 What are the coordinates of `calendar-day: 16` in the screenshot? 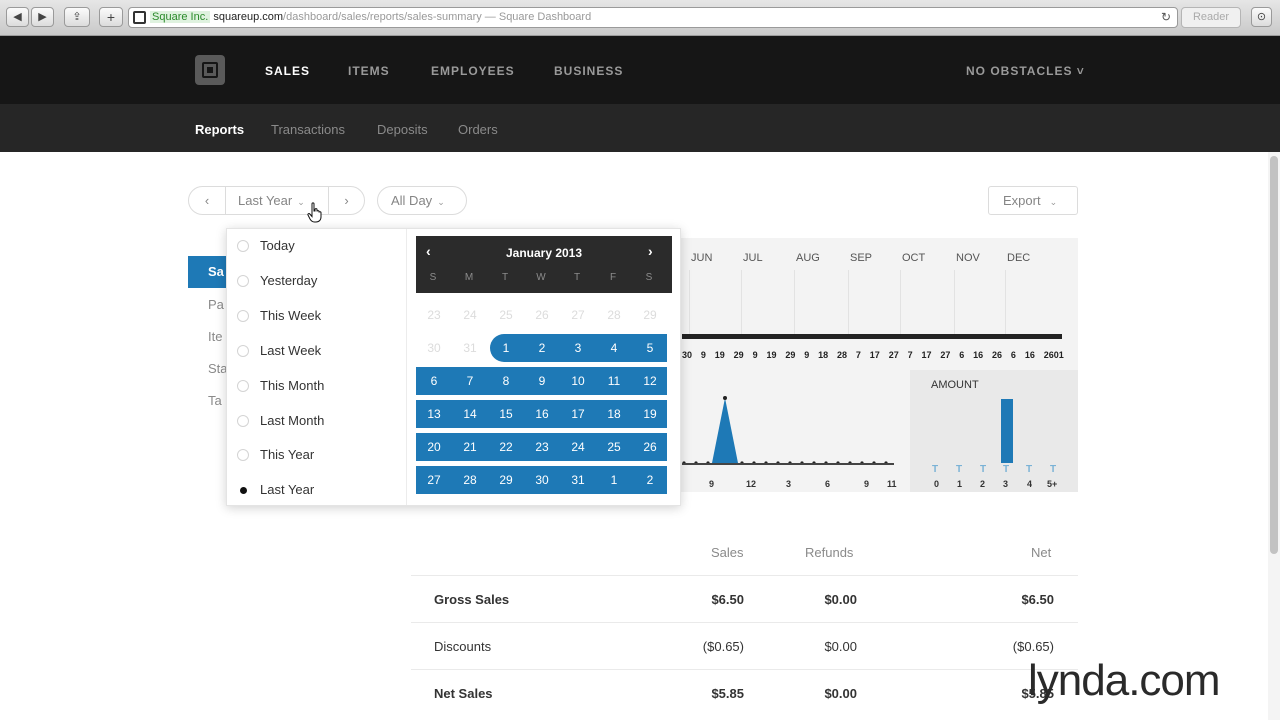 It's located at (542, 414).